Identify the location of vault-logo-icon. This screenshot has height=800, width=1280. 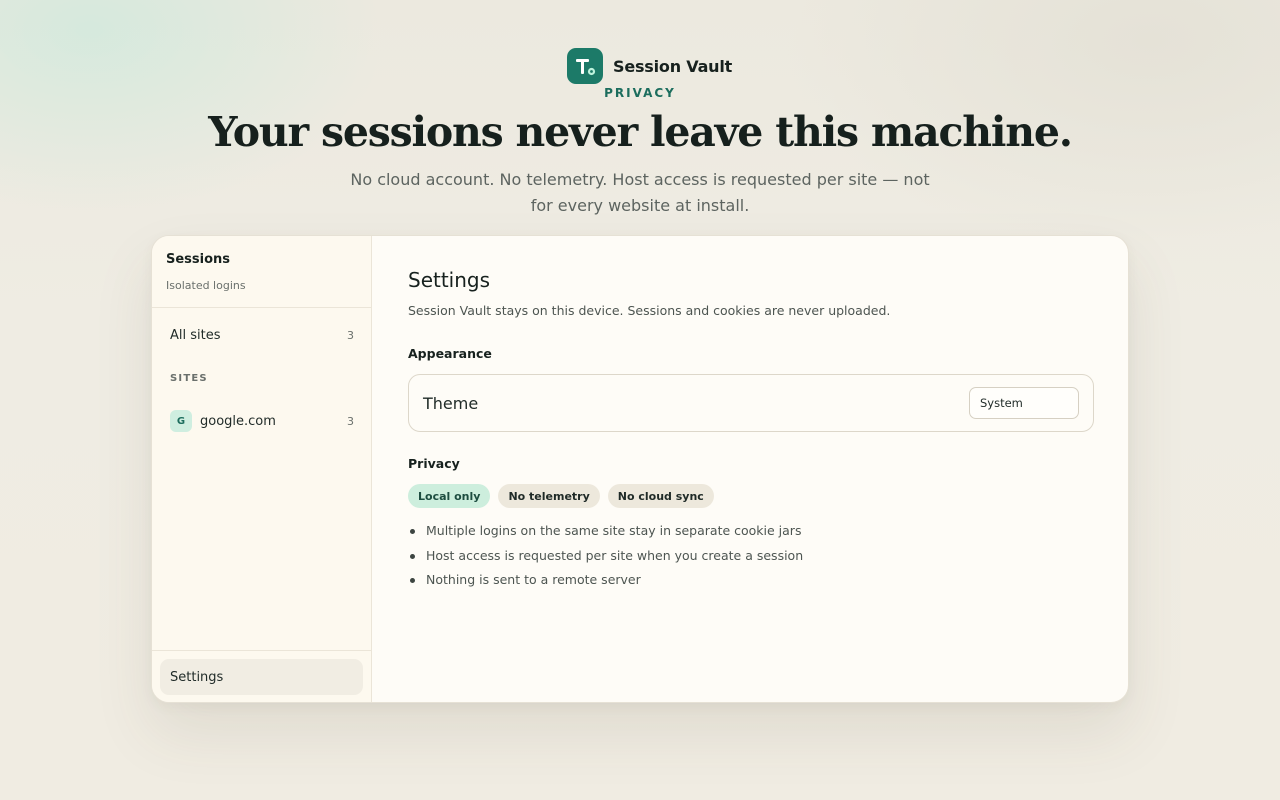
(585, 66).